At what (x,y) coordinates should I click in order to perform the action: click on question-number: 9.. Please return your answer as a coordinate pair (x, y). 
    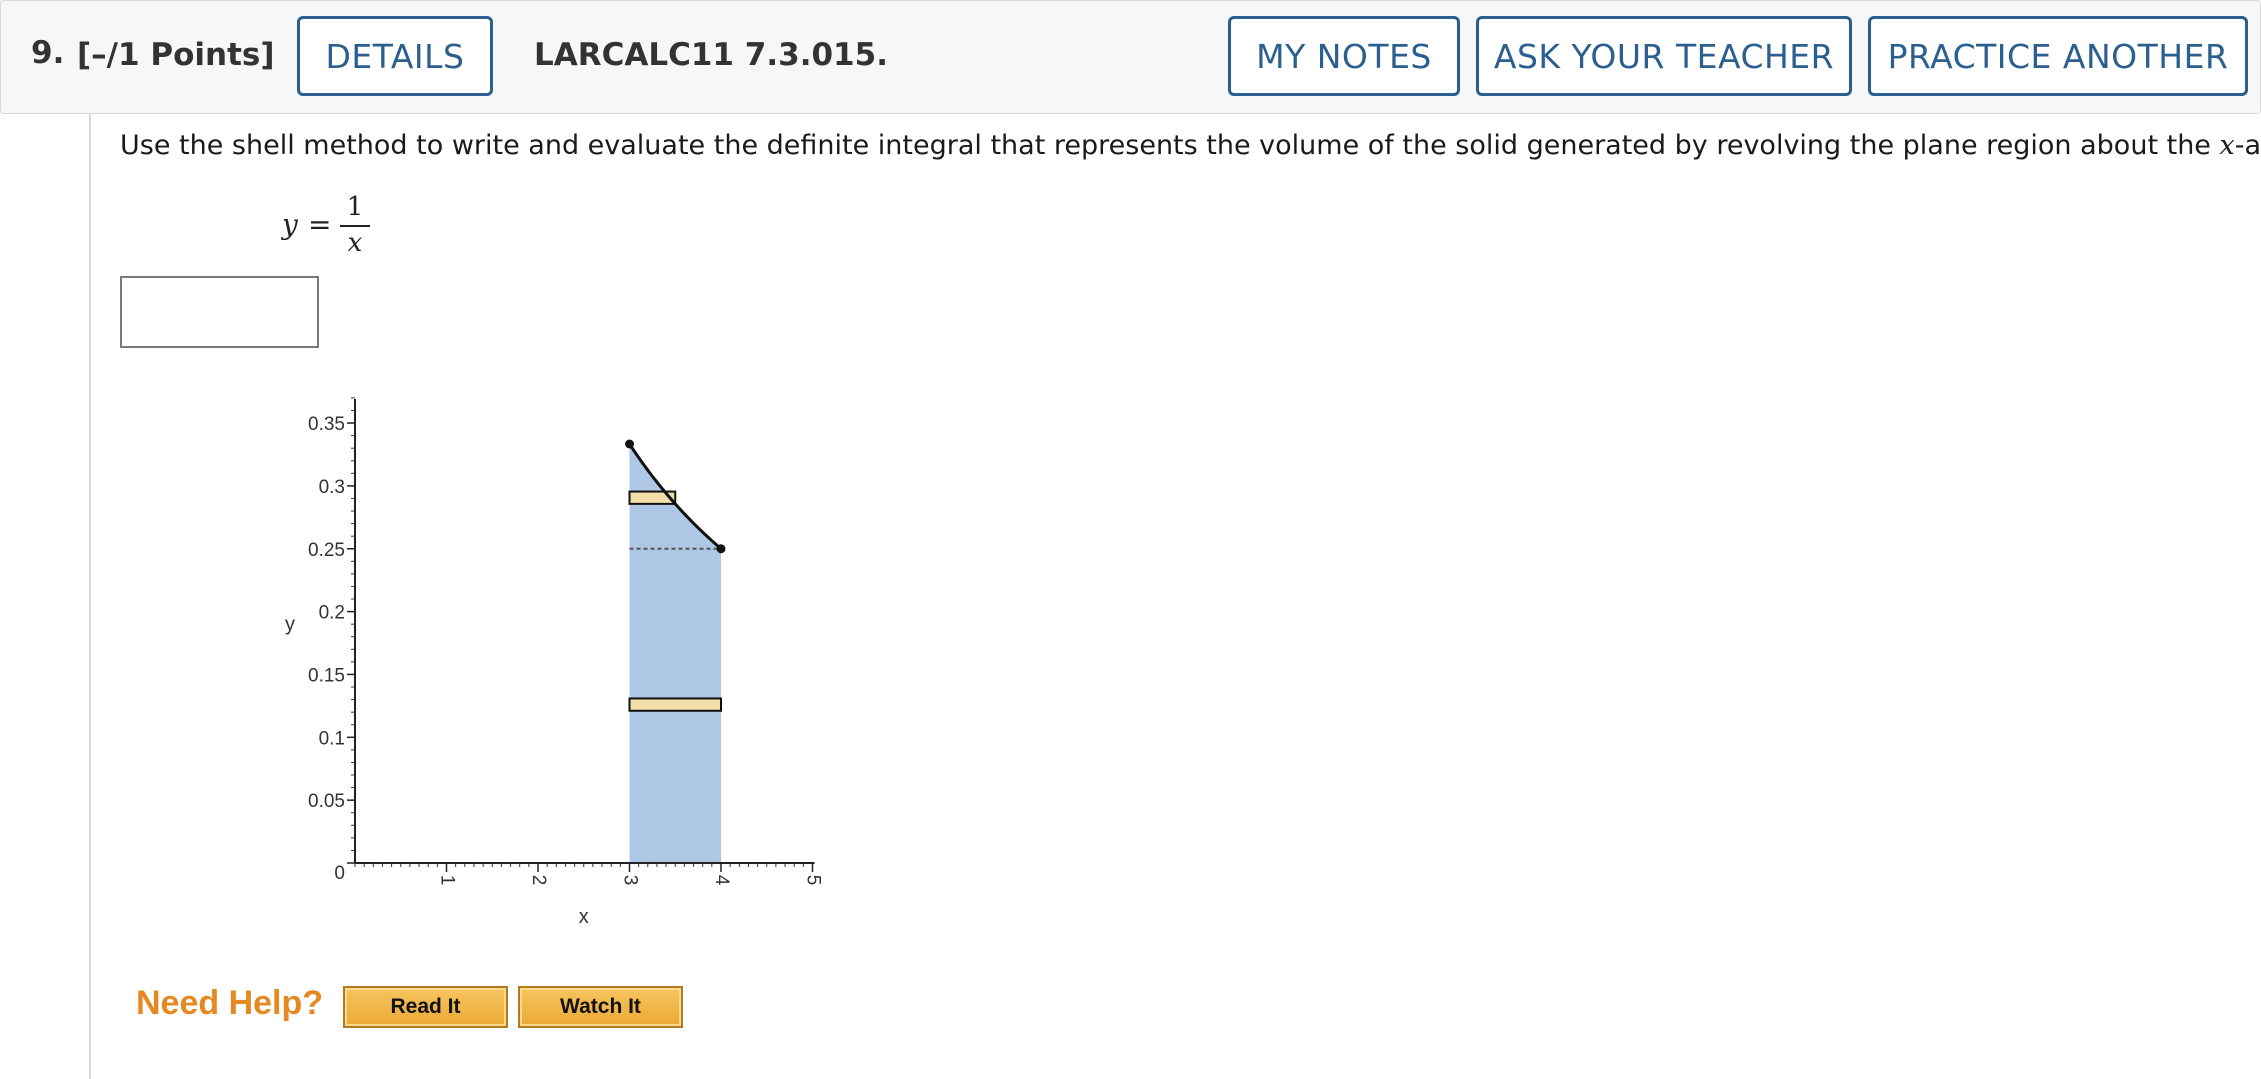
    Looking at the image, I should click on (48, 53).